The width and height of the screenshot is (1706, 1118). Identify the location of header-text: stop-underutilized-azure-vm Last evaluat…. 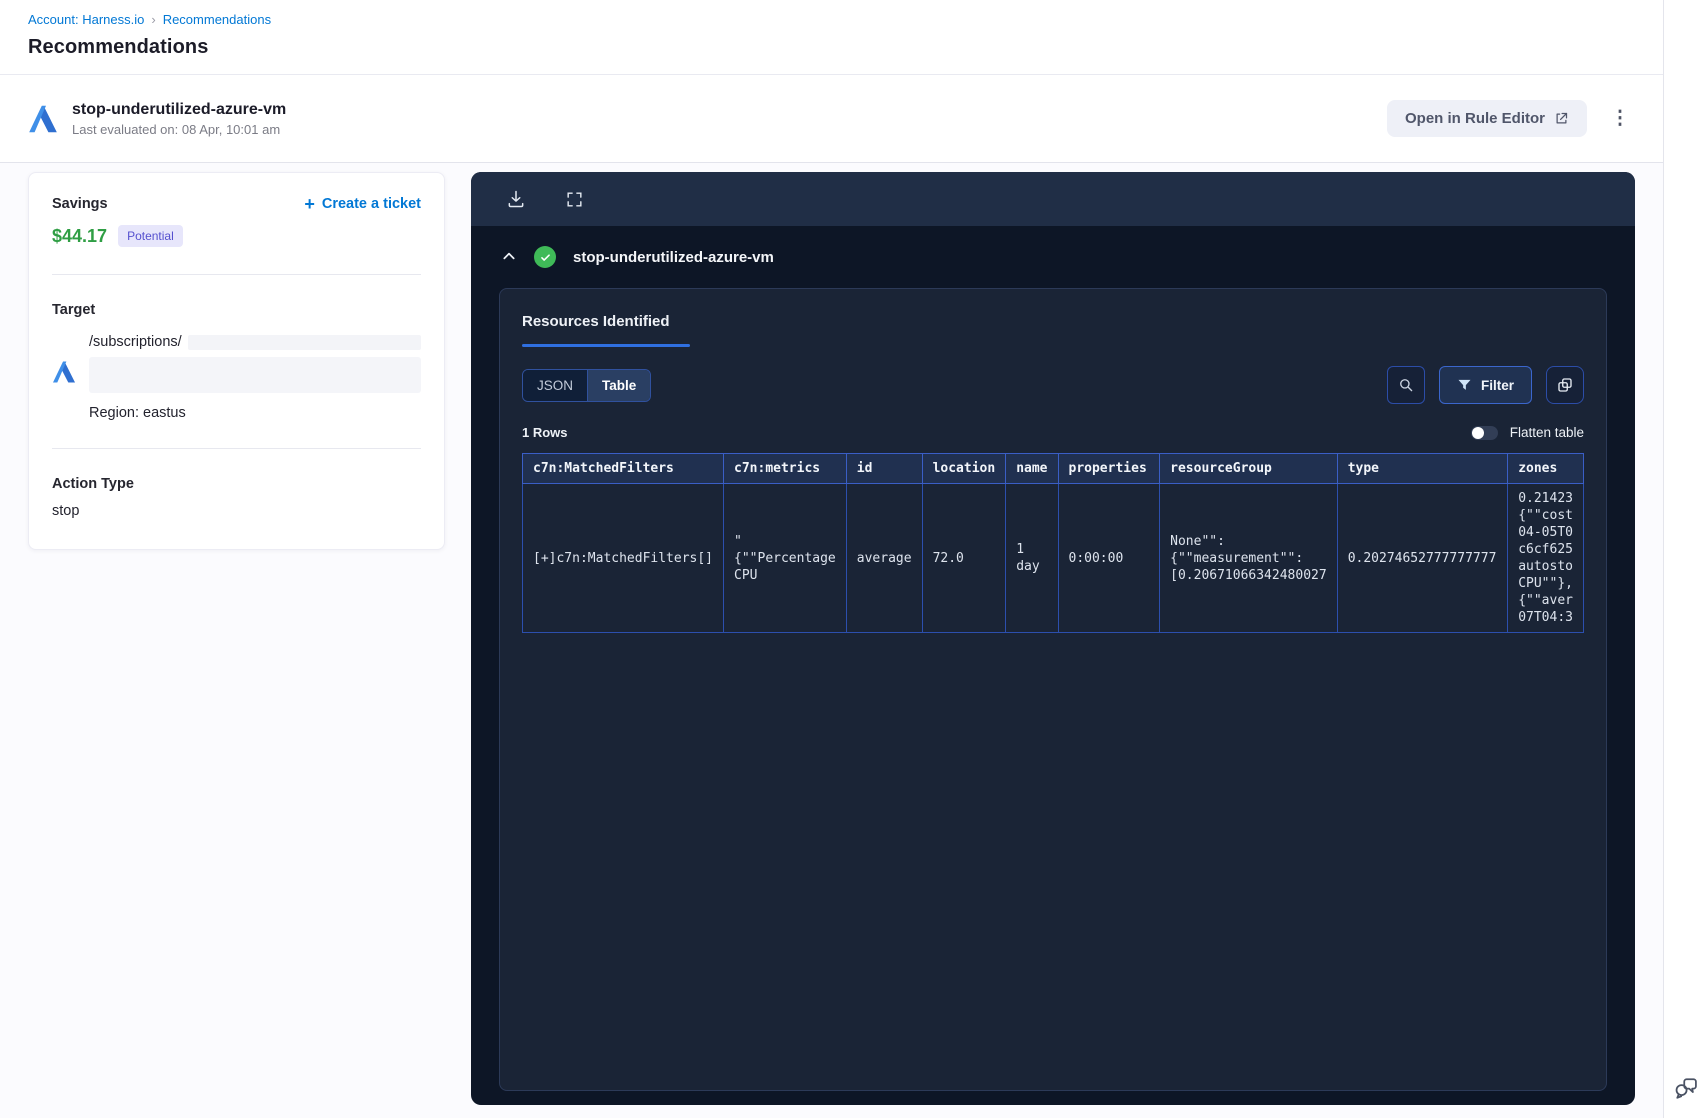
(179, 119).